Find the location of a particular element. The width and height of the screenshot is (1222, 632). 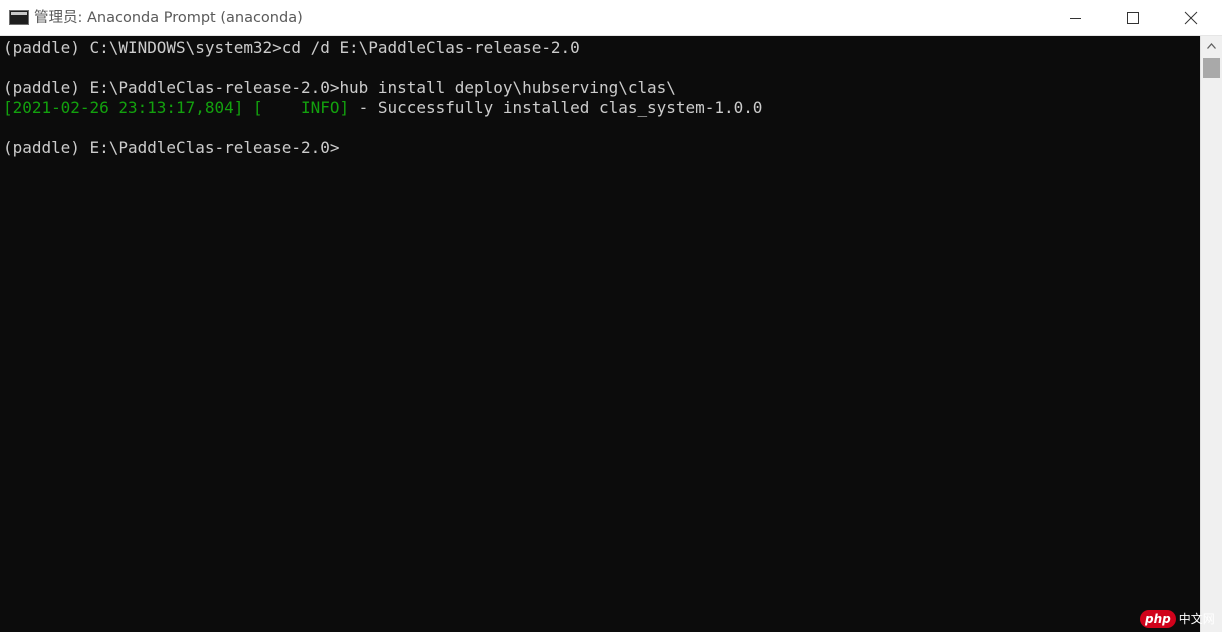

watermark-badge: php is located at coordinates (1158, 619).